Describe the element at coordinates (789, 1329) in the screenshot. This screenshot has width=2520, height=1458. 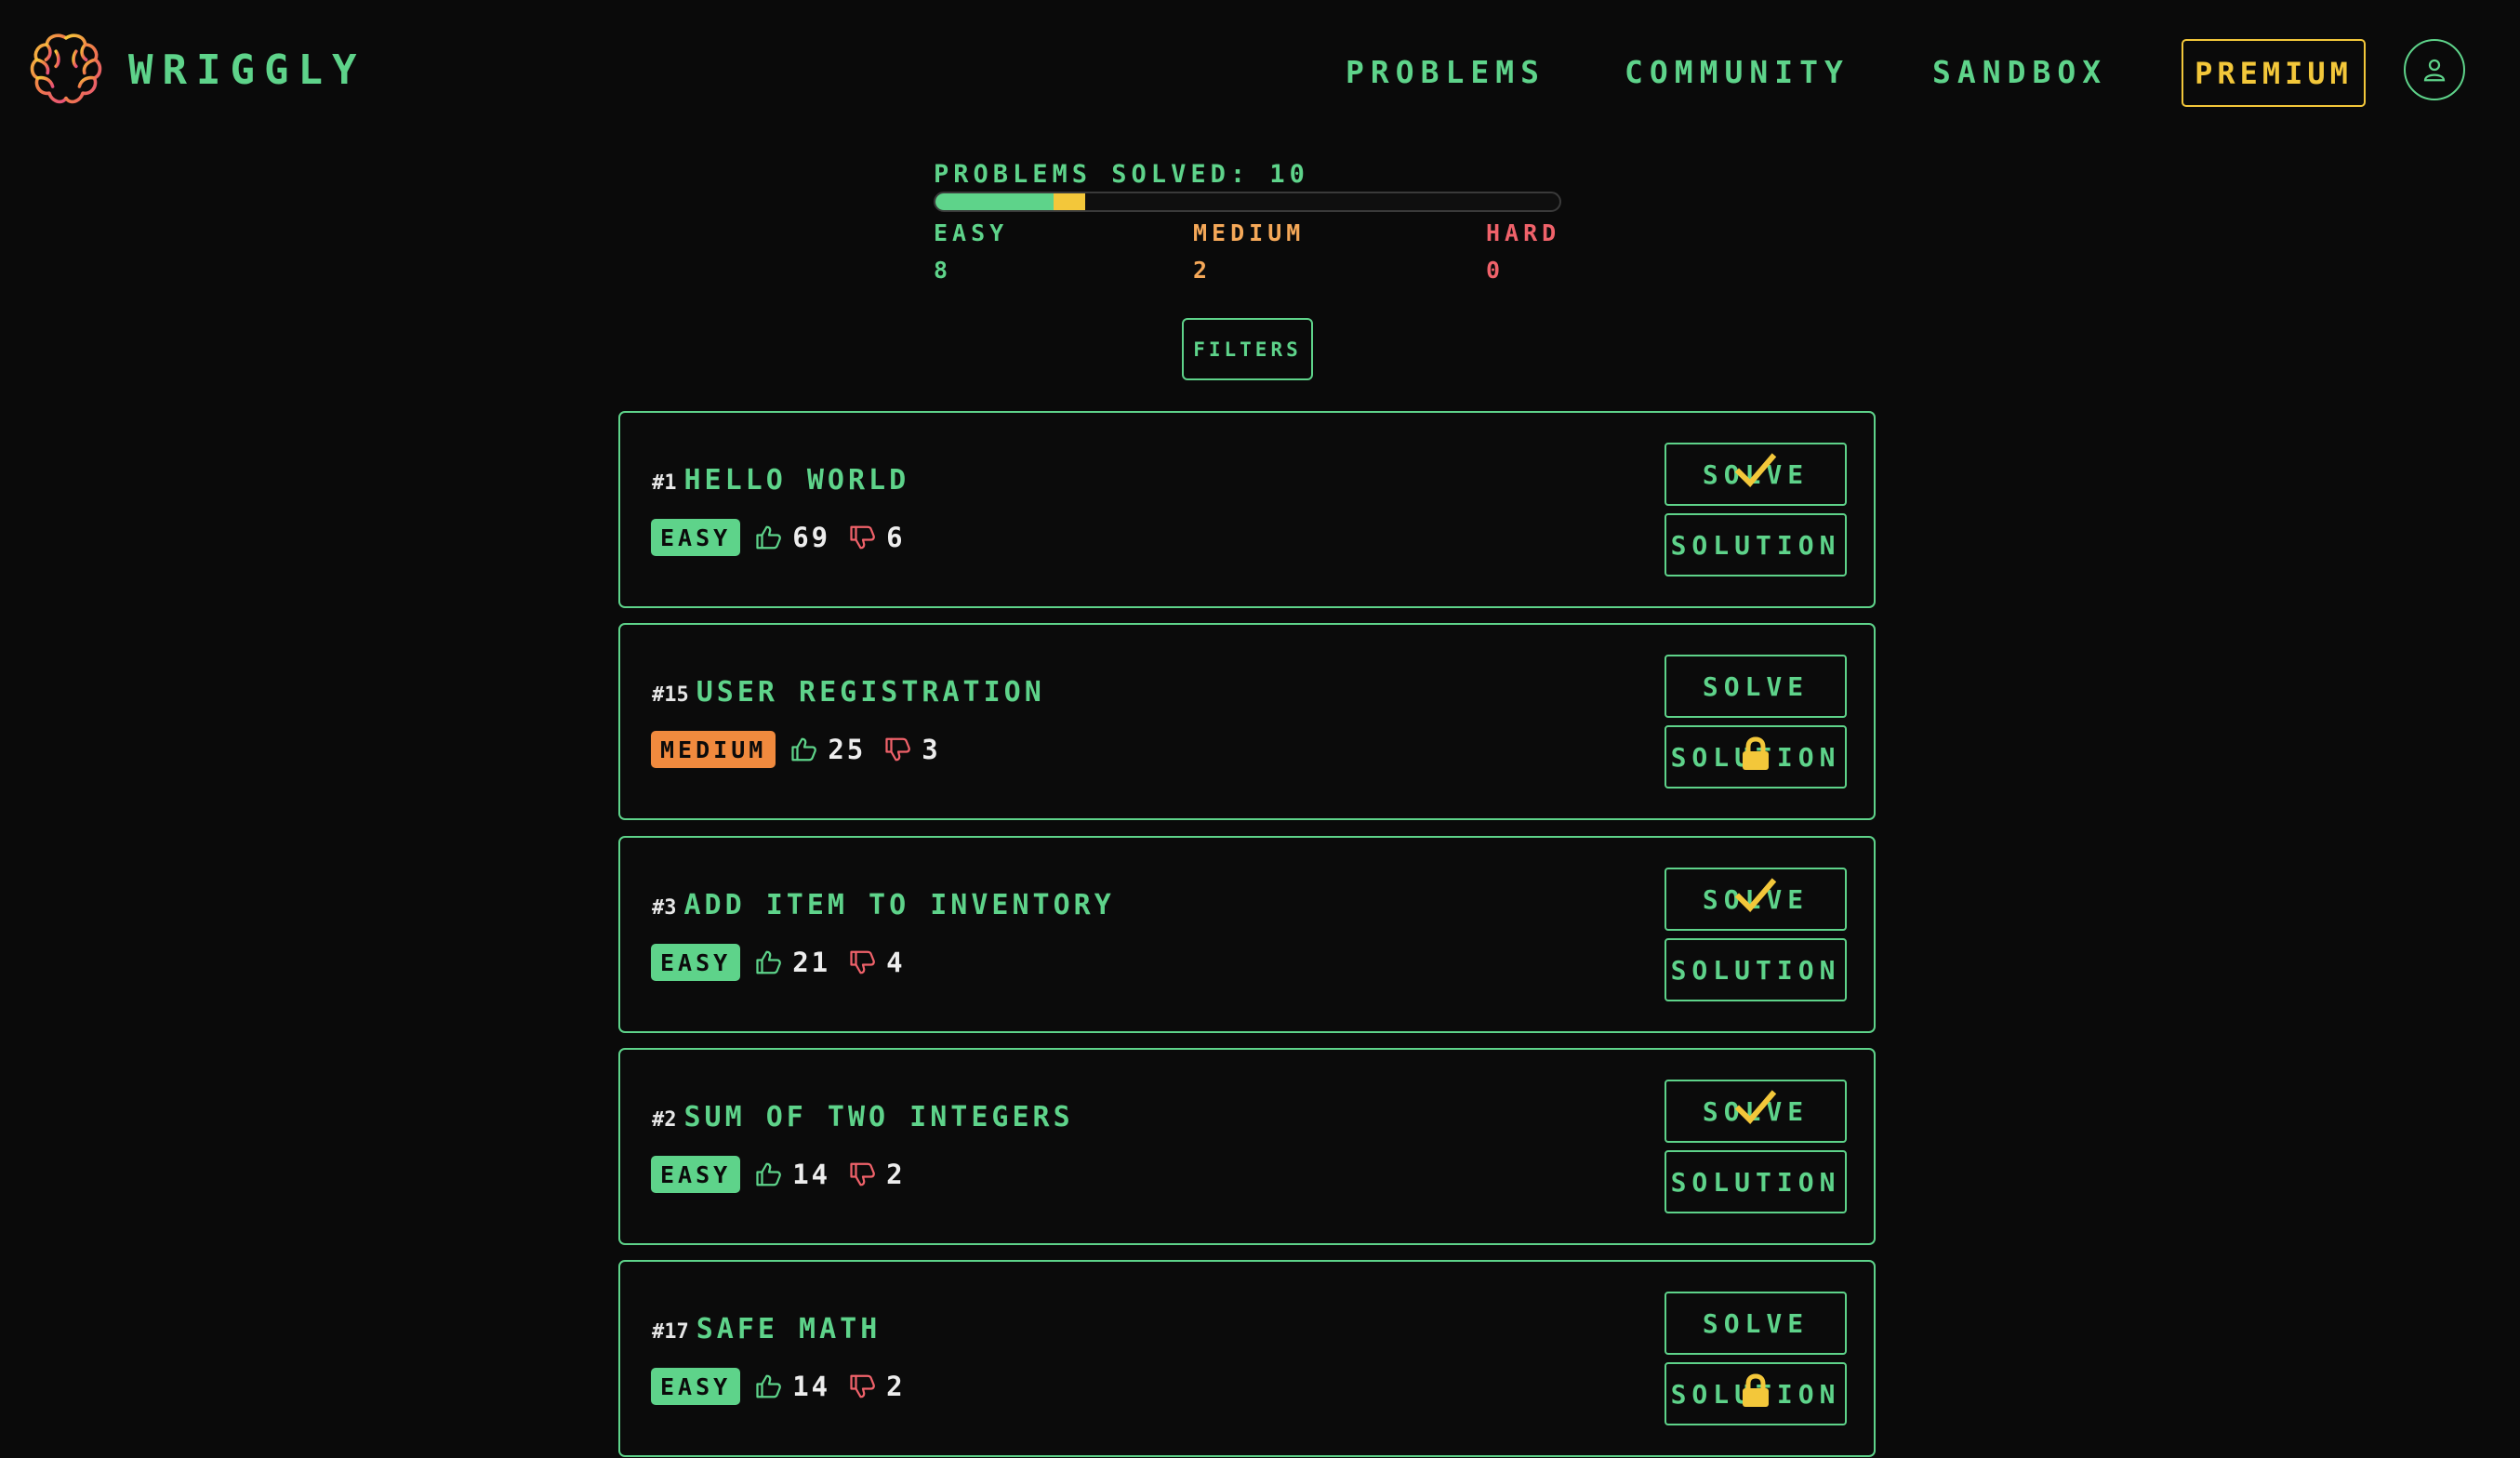
I see `problem-title: Safe math` at that location.